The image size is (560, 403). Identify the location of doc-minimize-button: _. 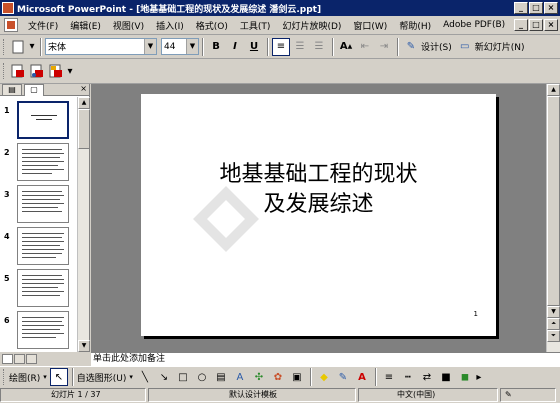
(521, 25).